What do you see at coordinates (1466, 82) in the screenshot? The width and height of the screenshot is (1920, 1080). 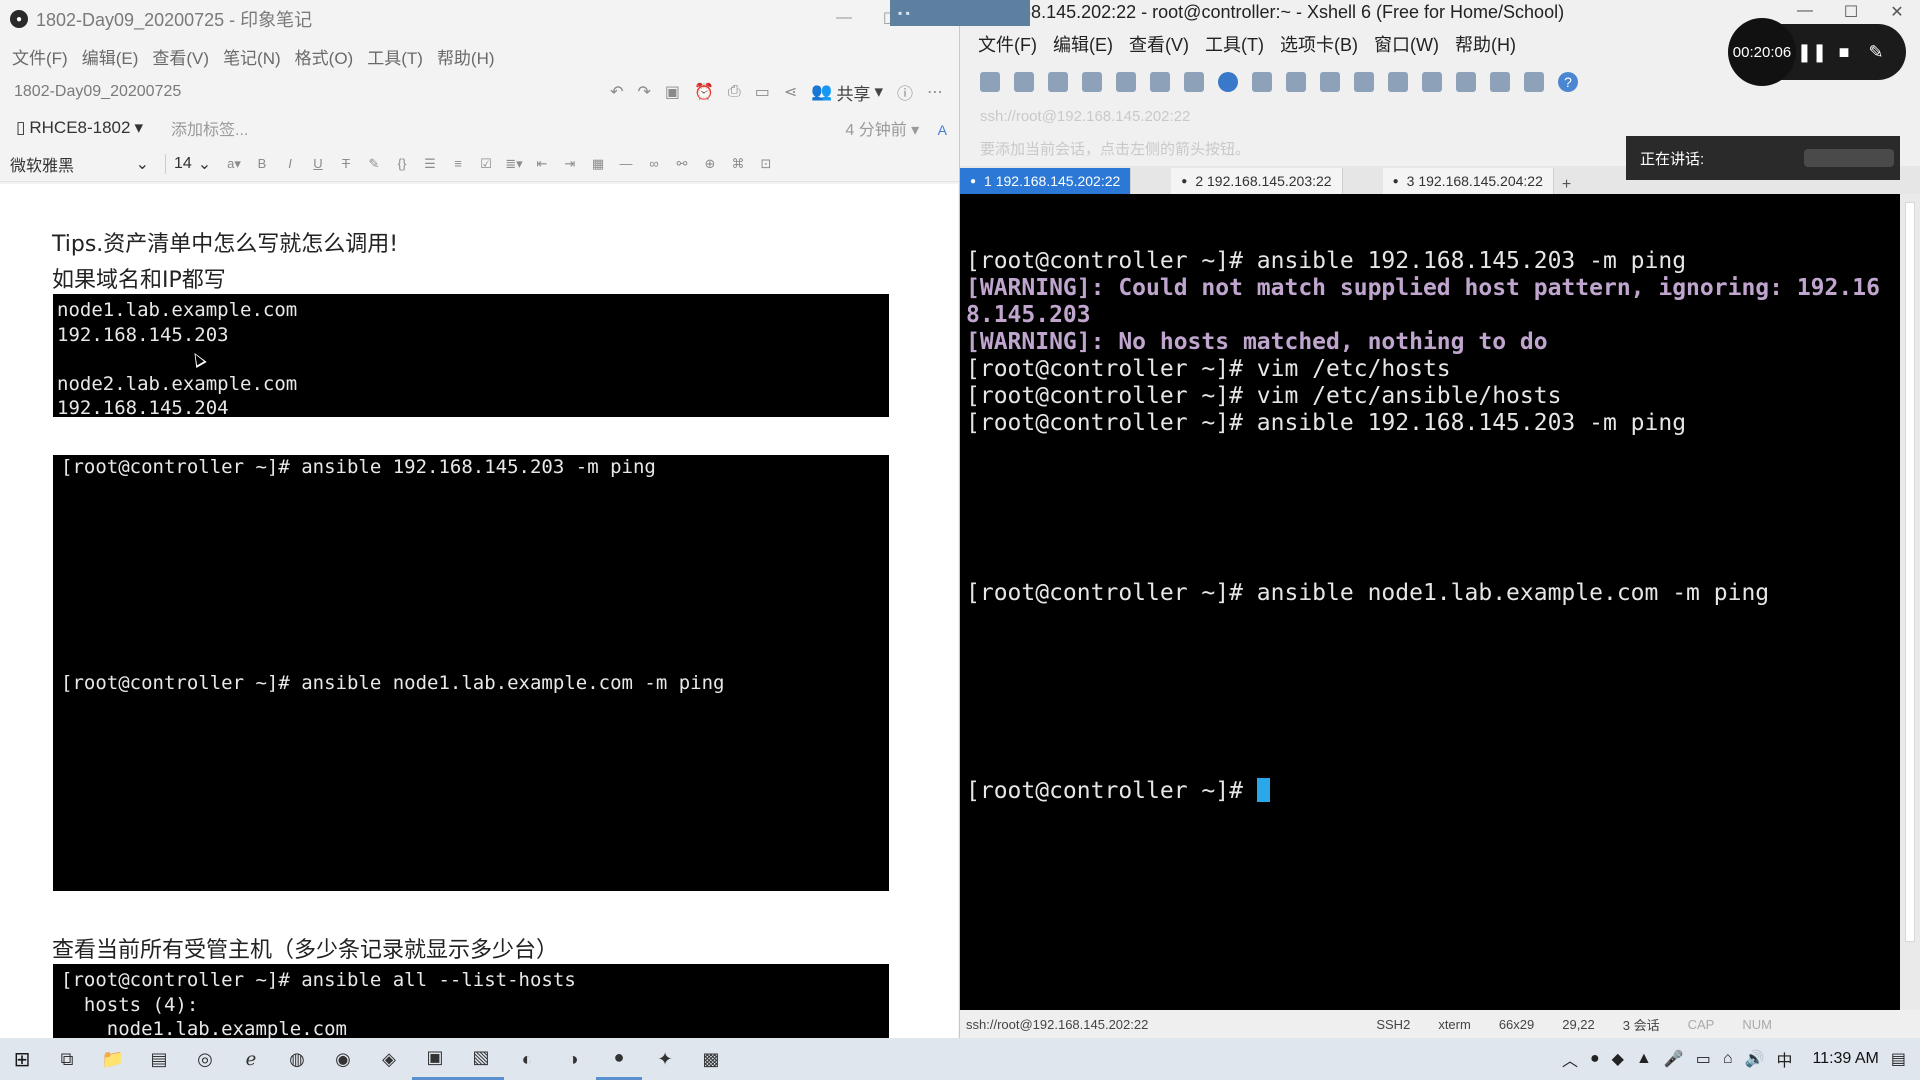 I see `compose-icon` at bounding box center [1466, 82].